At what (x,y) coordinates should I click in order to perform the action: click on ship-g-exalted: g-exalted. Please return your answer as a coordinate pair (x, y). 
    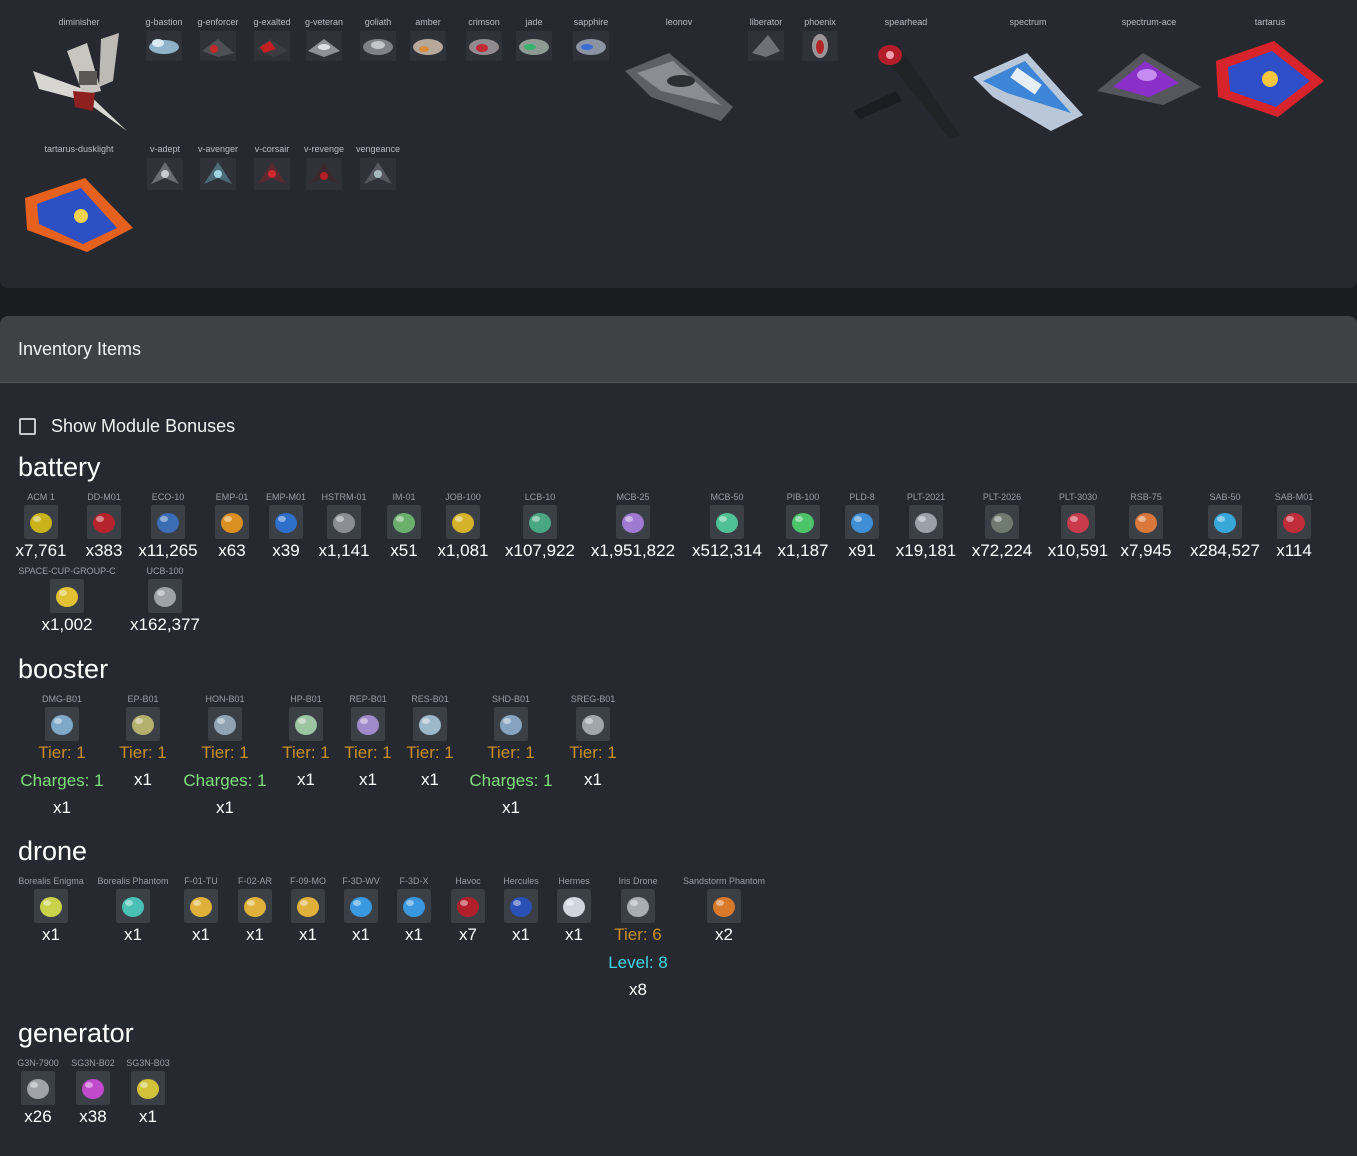
    Looking at the image, I should click on (272, 39).